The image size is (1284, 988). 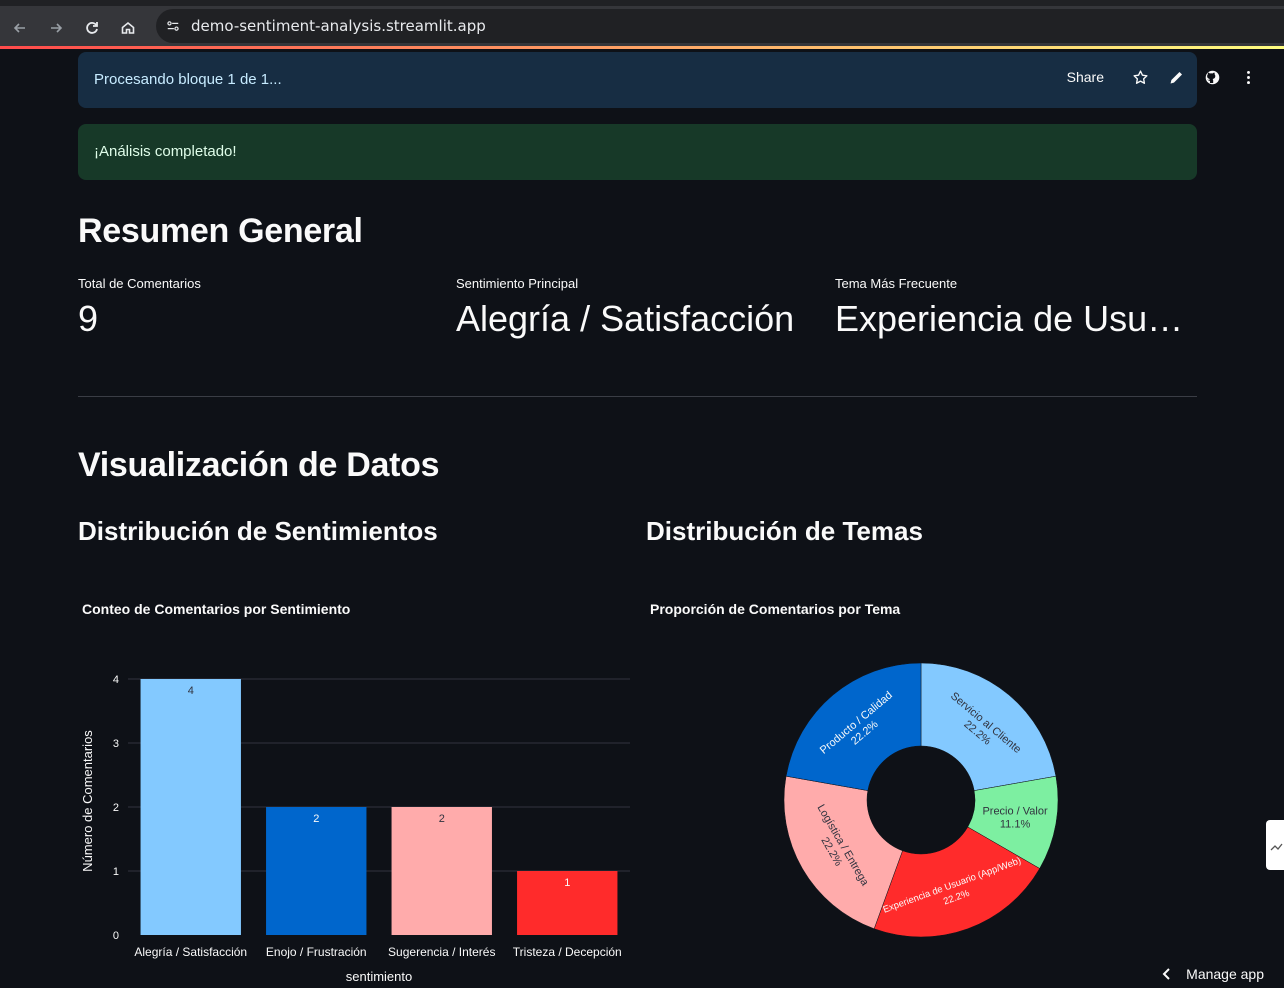 What do you see at coordinates (1015, 812) in the screenshot?
I see `slice-label-name: Precio / Valor` at bounding box center [1015, 812].